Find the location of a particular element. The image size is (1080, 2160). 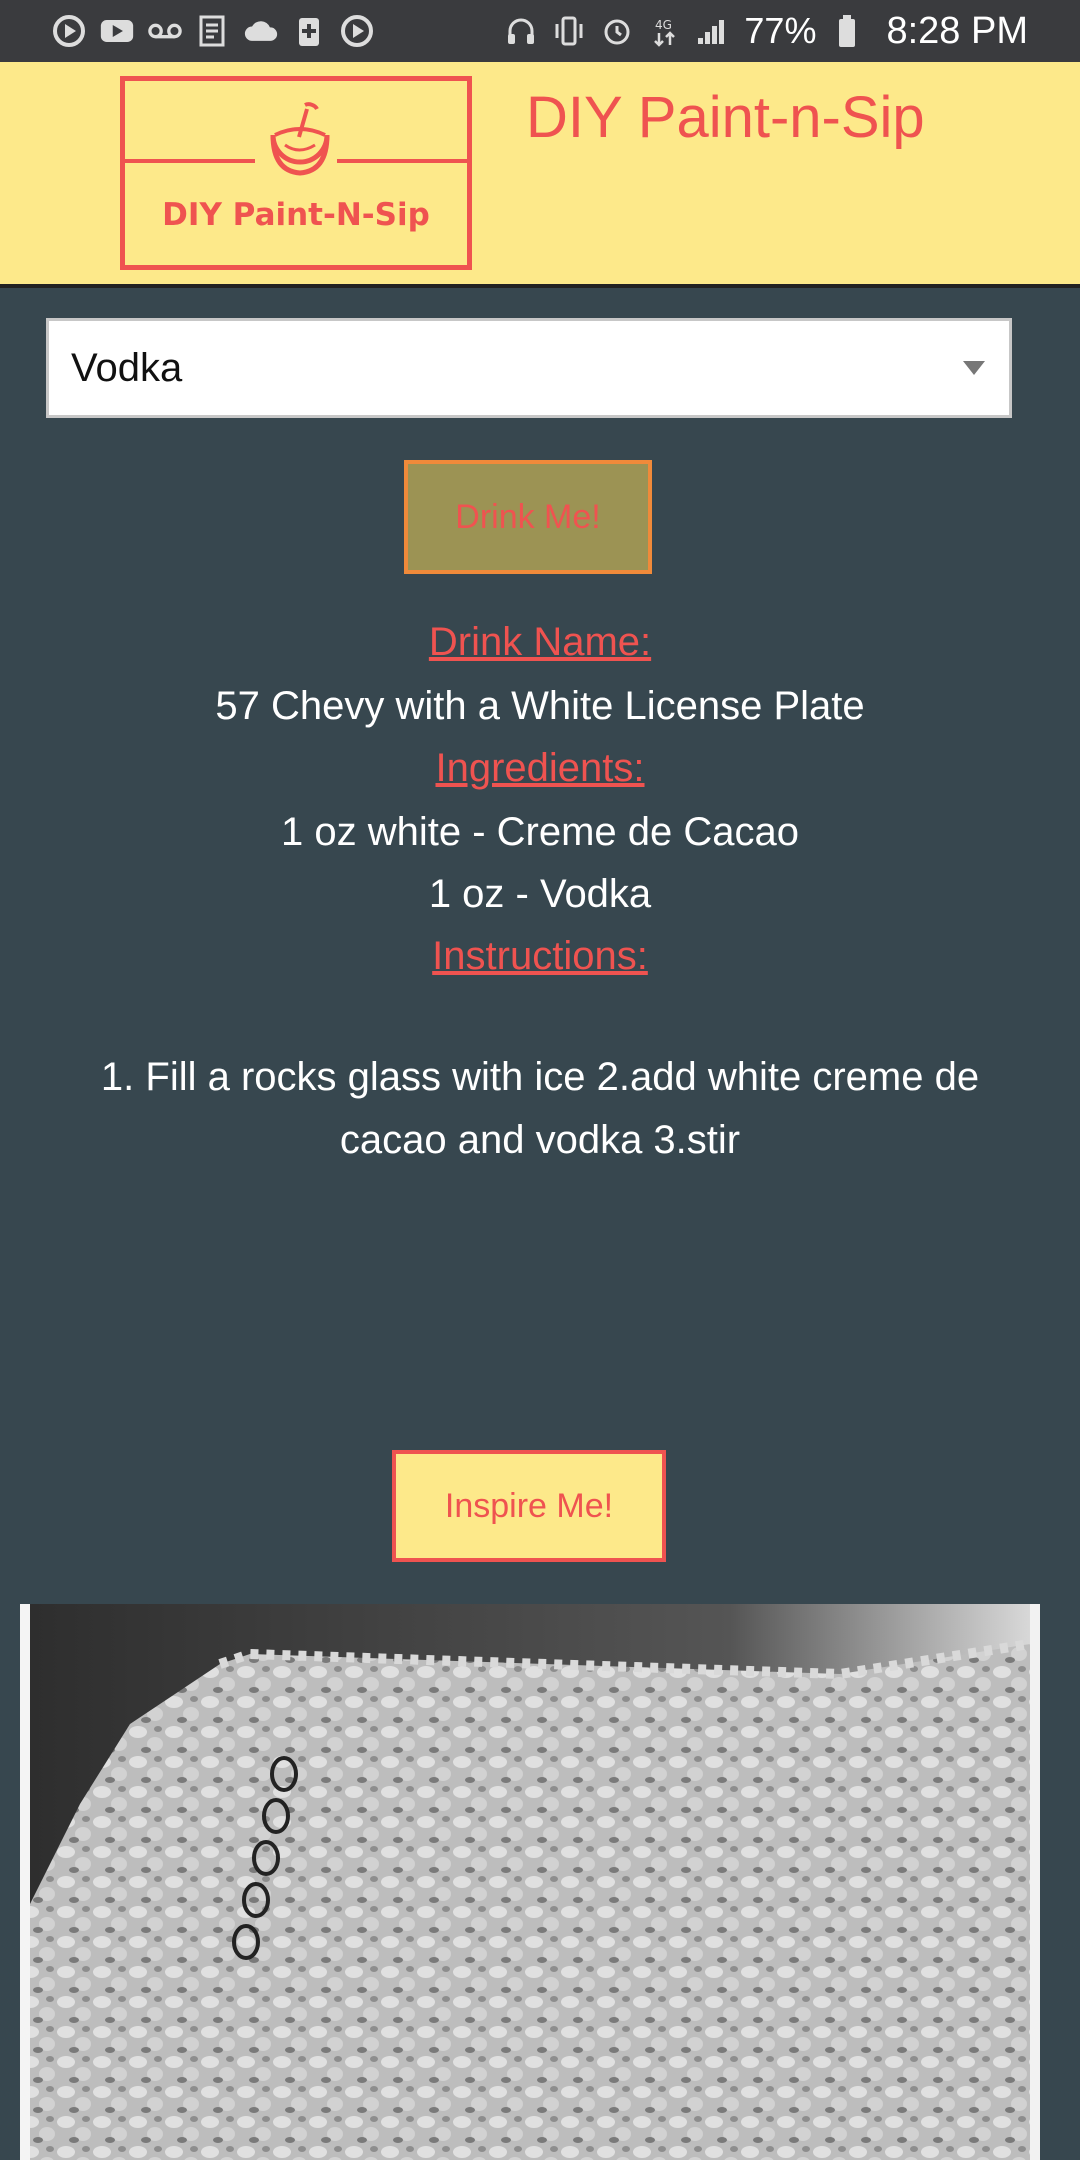

ingredients-label: Ingredients: is located at coordinates (540, 768).